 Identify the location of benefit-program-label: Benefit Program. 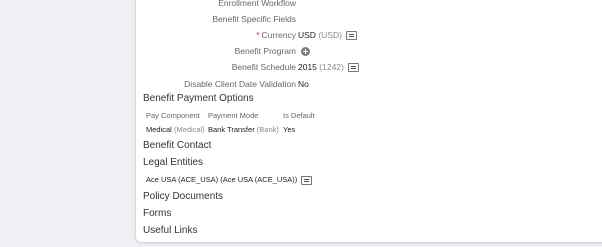
(265, 51).